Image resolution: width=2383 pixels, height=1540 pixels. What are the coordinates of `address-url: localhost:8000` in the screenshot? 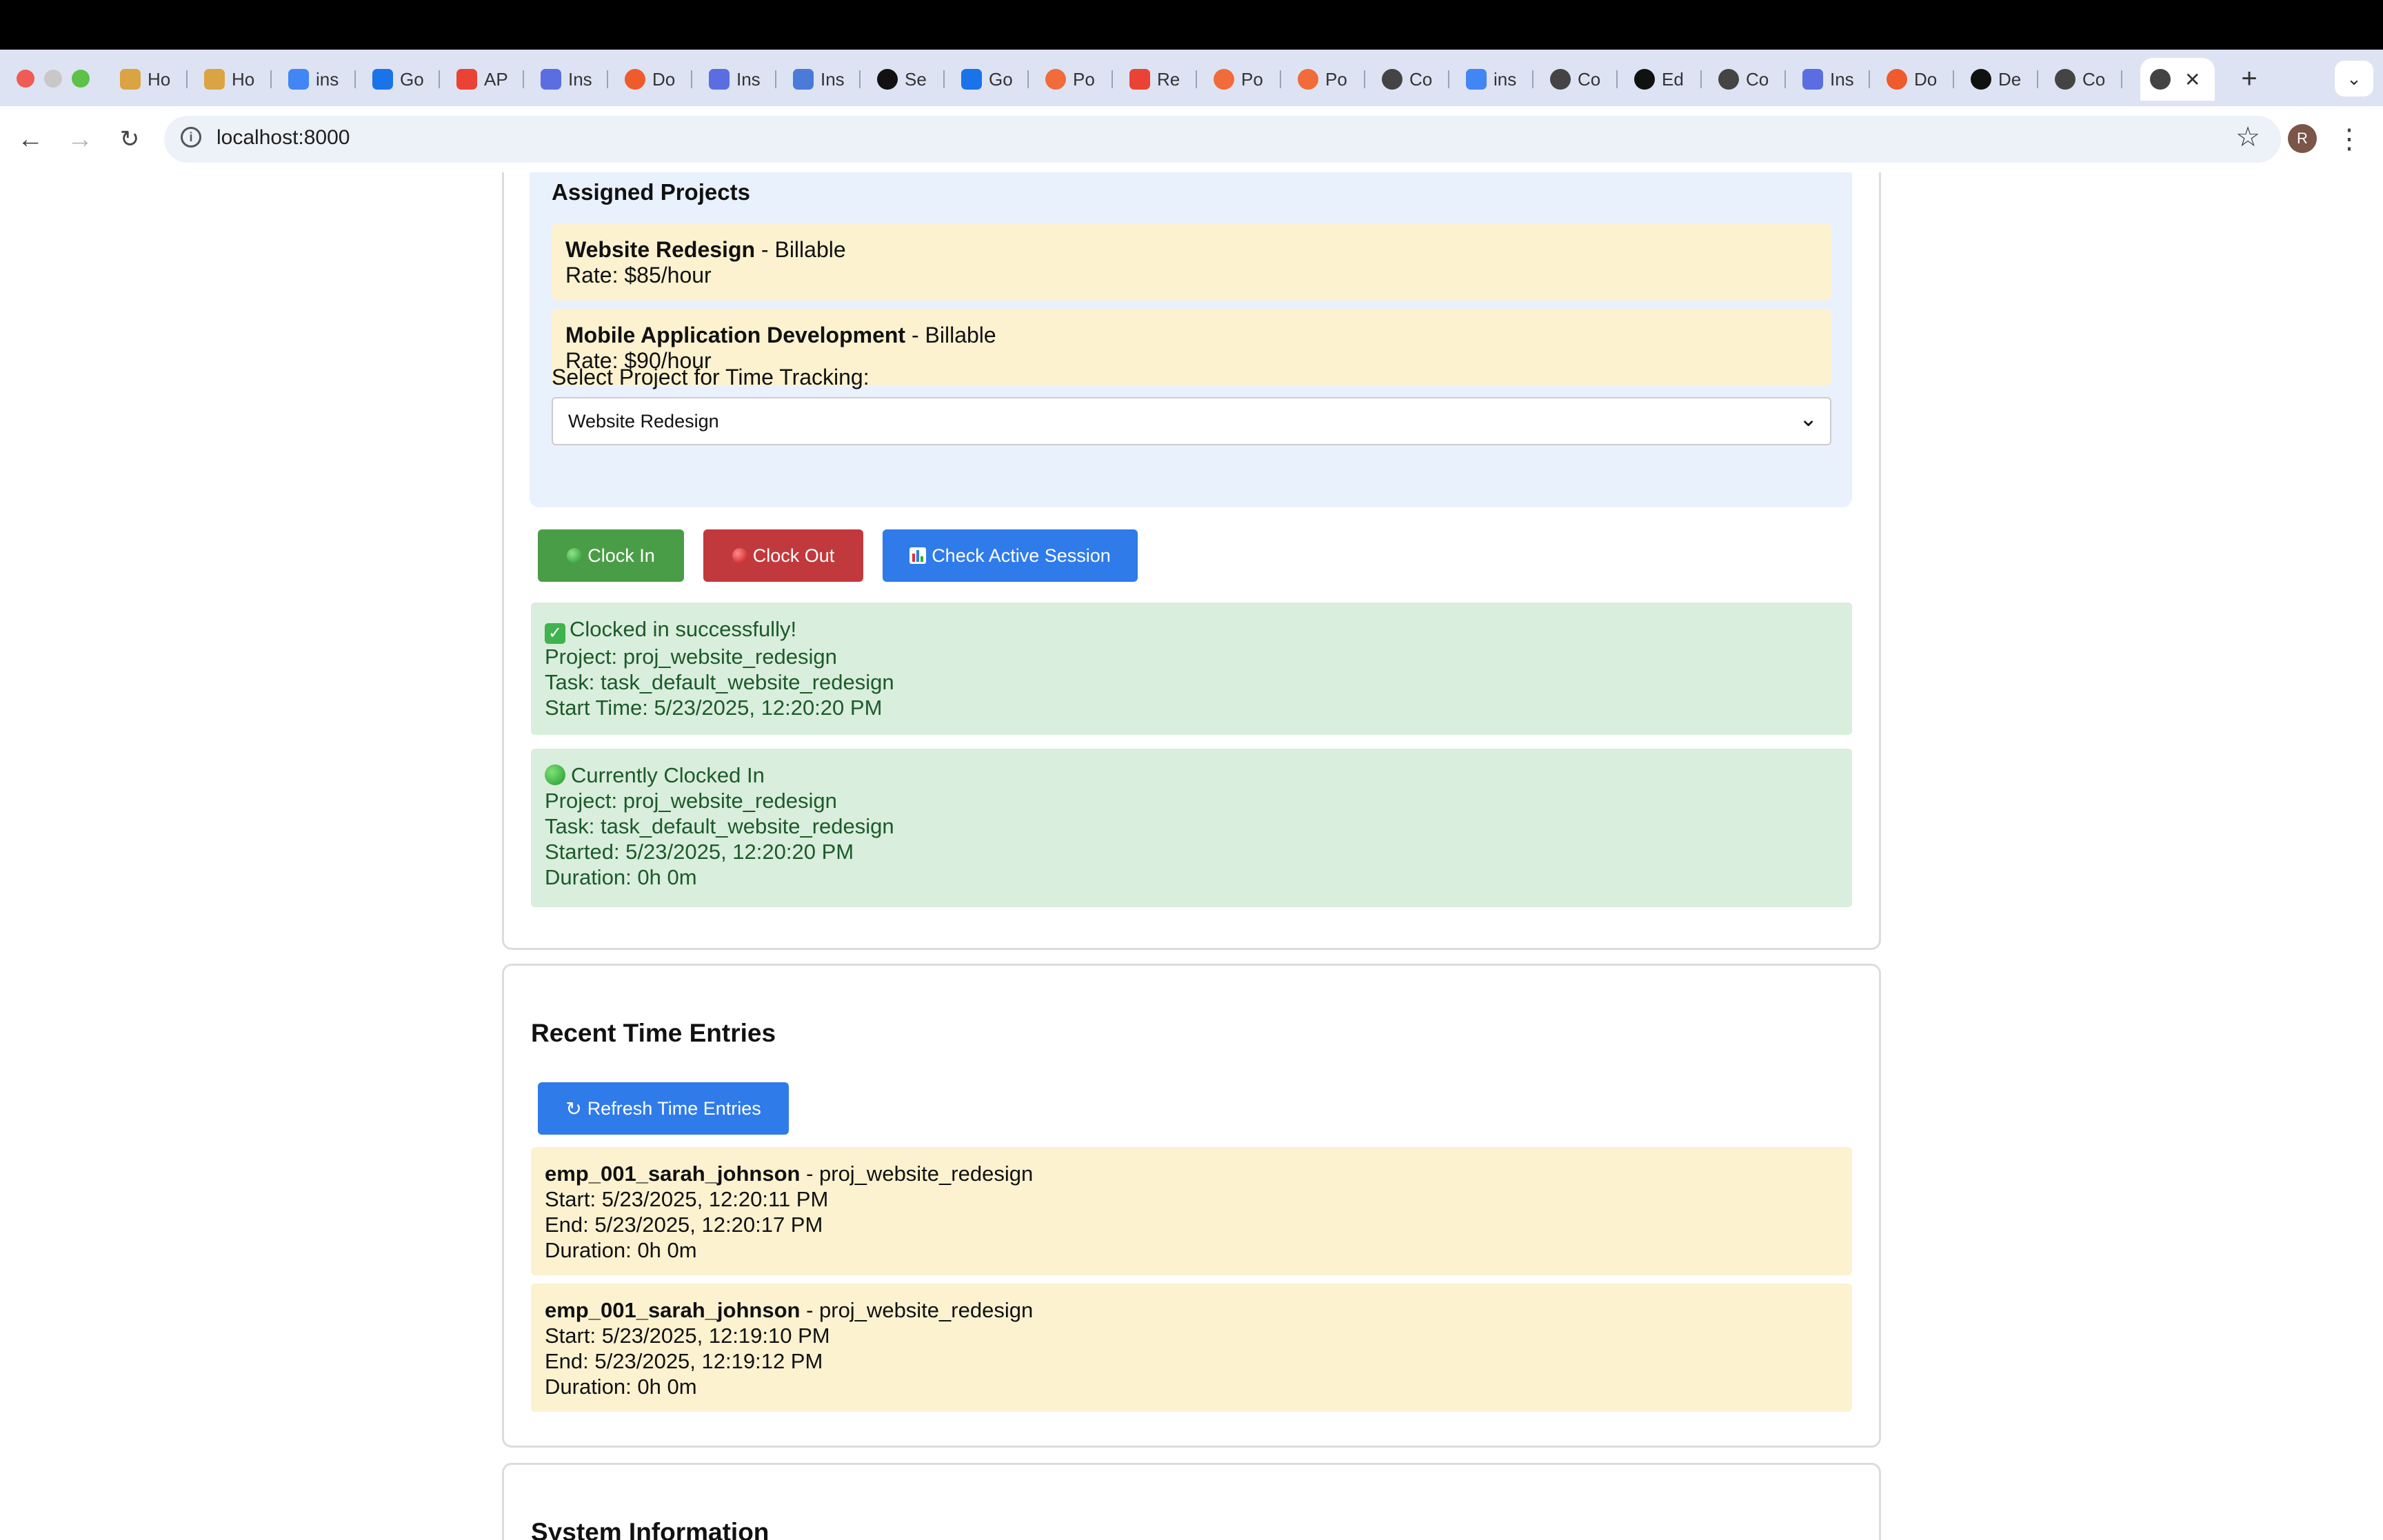 It's located at (283, 138).